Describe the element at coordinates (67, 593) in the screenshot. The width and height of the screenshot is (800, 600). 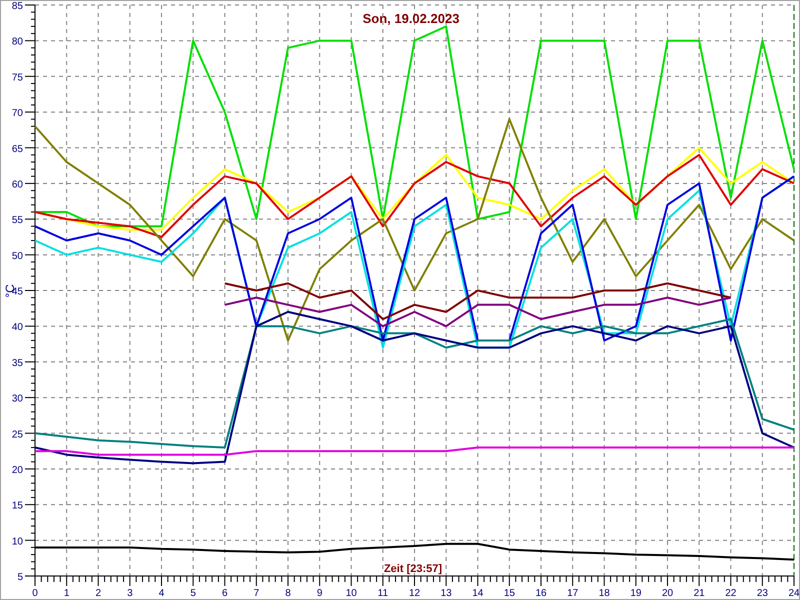
I see `axis-tick-label: 1` at that location.